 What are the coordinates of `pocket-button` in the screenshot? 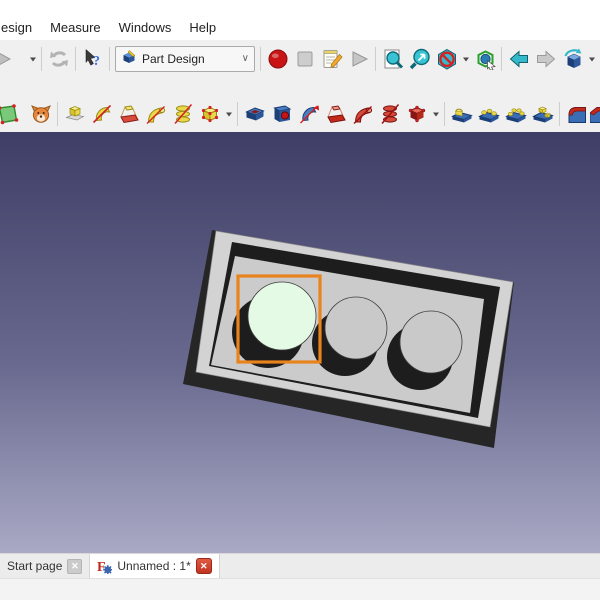 It's located at (254, 114).